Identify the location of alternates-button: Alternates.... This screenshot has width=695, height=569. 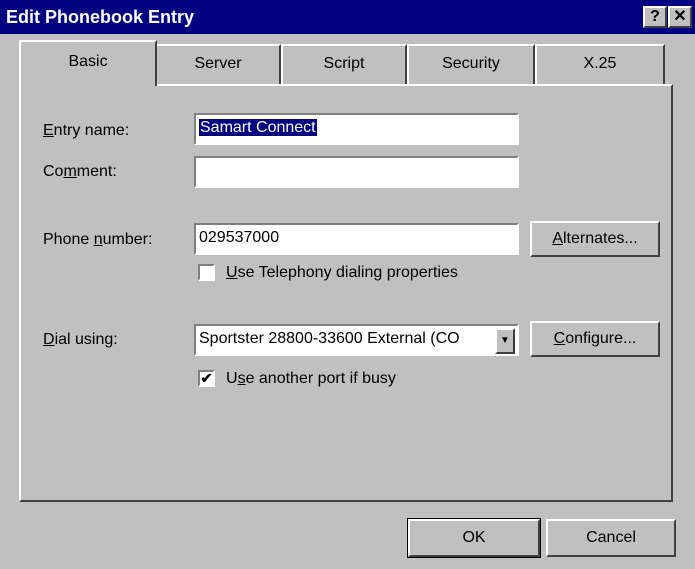
(595, 239).